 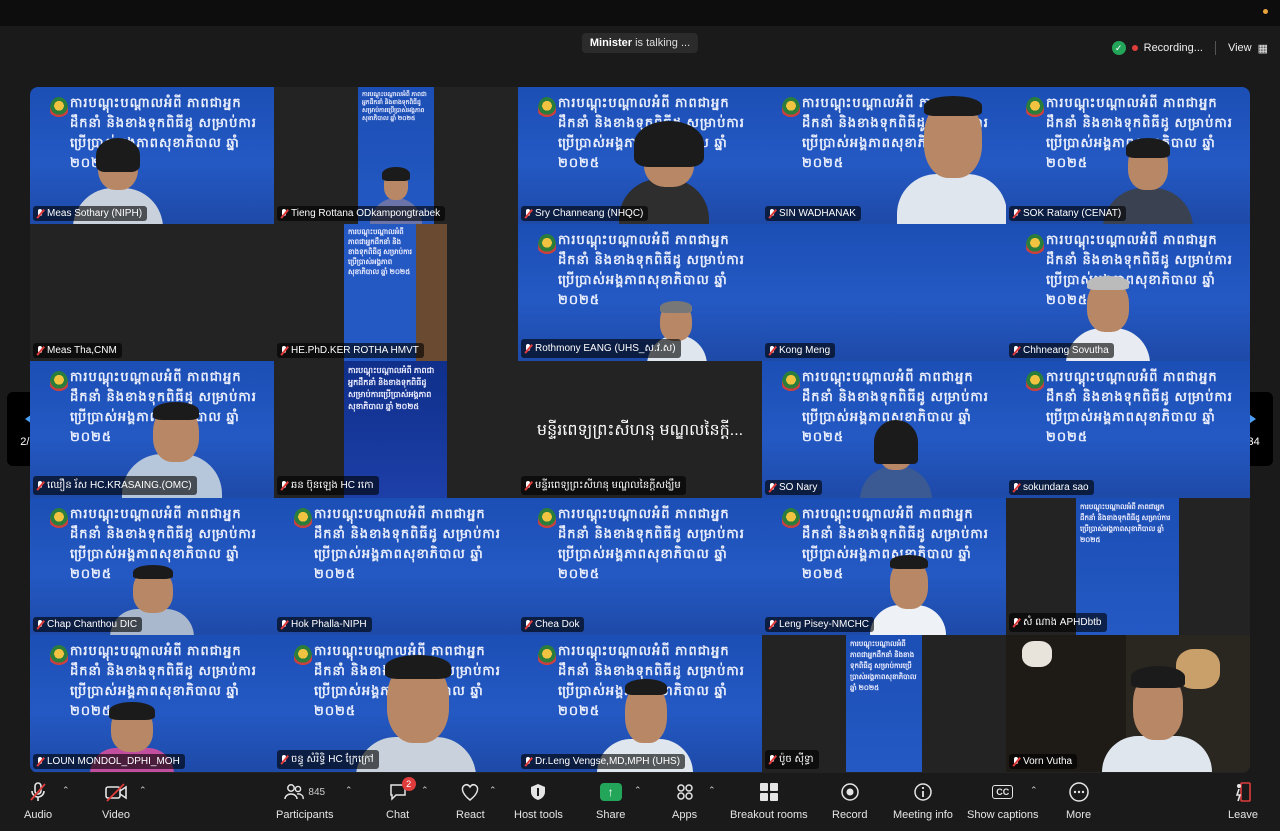 I want to click on captions-options-chevron-icon: ⌃, so click(x=1034, y=790).